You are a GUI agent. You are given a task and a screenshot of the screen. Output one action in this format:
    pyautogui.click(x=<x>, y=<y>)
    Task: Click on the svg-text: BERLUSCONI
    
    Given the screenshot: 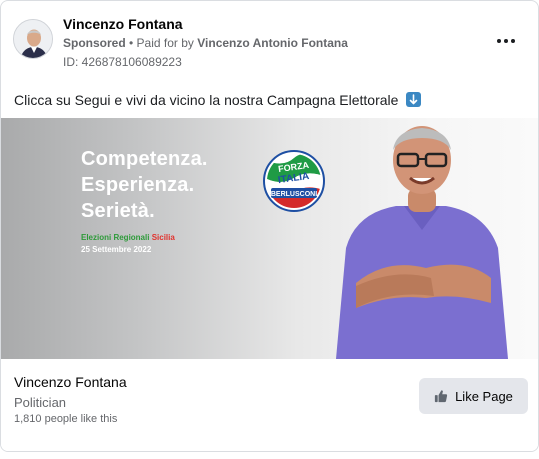 What is the action you would take?
    pyautogui.click(x=294, y=194)
    